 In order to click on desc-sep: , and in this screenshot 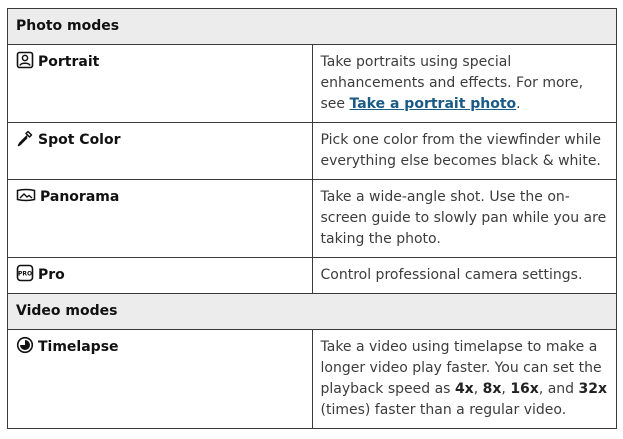, I will do `click(558, 389)`.